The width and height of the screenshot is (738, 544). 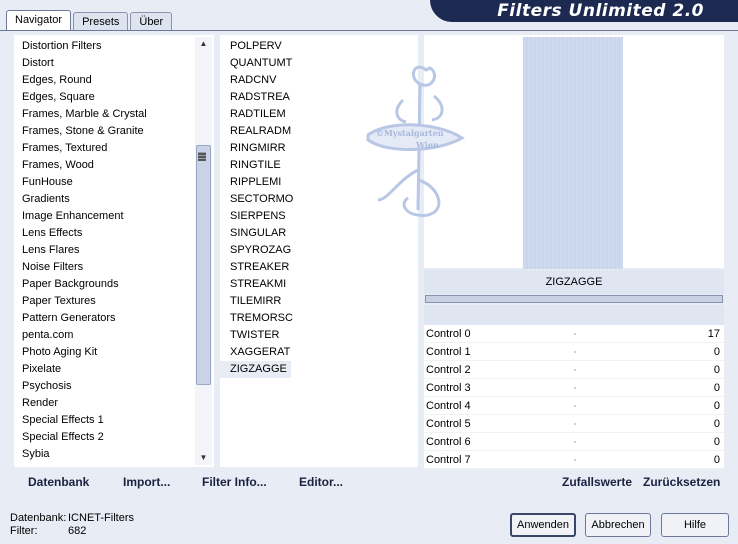 I want to click on tab-bar: Navigator Presets Über, so click(x=90, y=20).